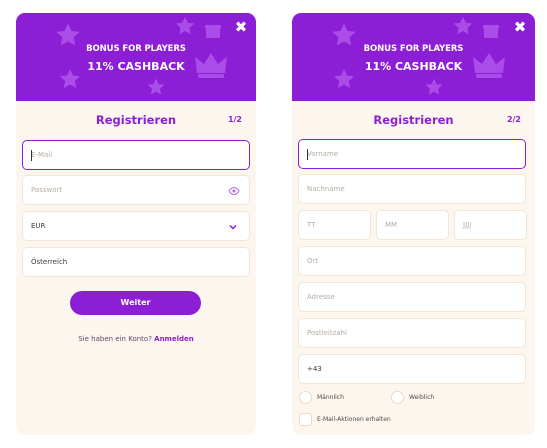  Describe the element at coordinates (321, 297) in the screenshot. I see `address-placeholder: Adresse` at that location.